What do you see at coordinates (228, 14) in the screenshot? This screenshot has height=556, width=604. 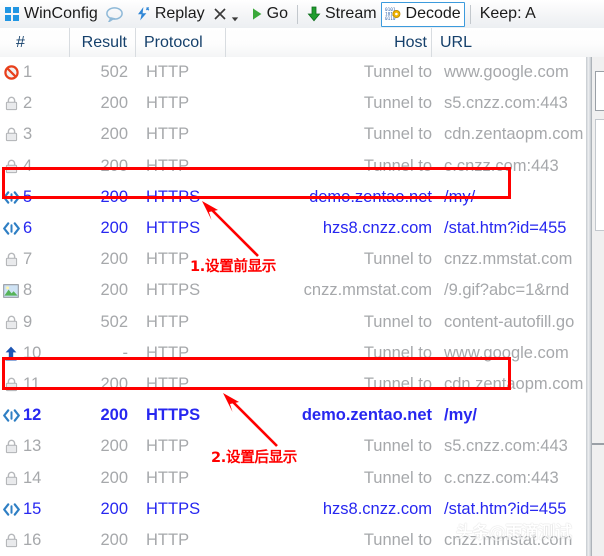 I see `toolbar-remove-button` at bounding box center [228, 14].